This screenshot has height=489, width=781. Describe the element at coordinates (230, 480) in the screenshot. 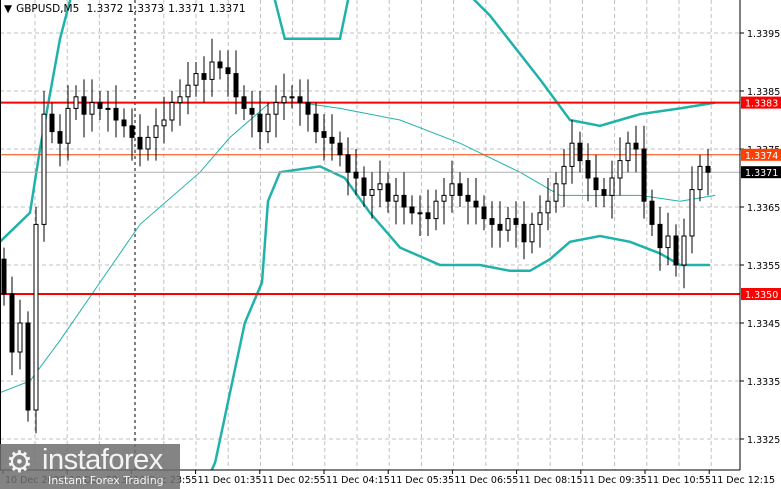

I see `x-tick-label: 11 Dec 01:35` at that location.